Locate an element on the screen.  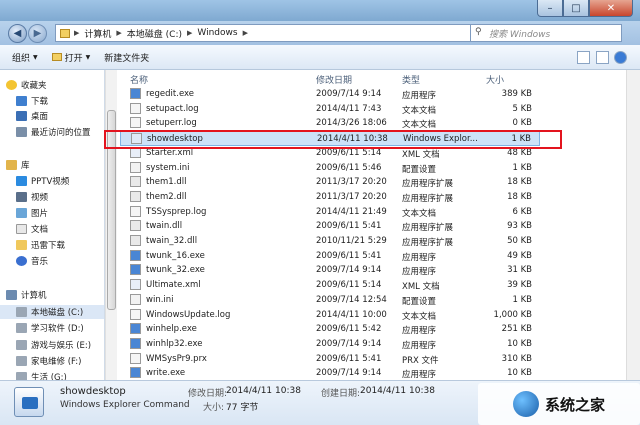
file-size: 93 KB is located at coordinates (519, 226).